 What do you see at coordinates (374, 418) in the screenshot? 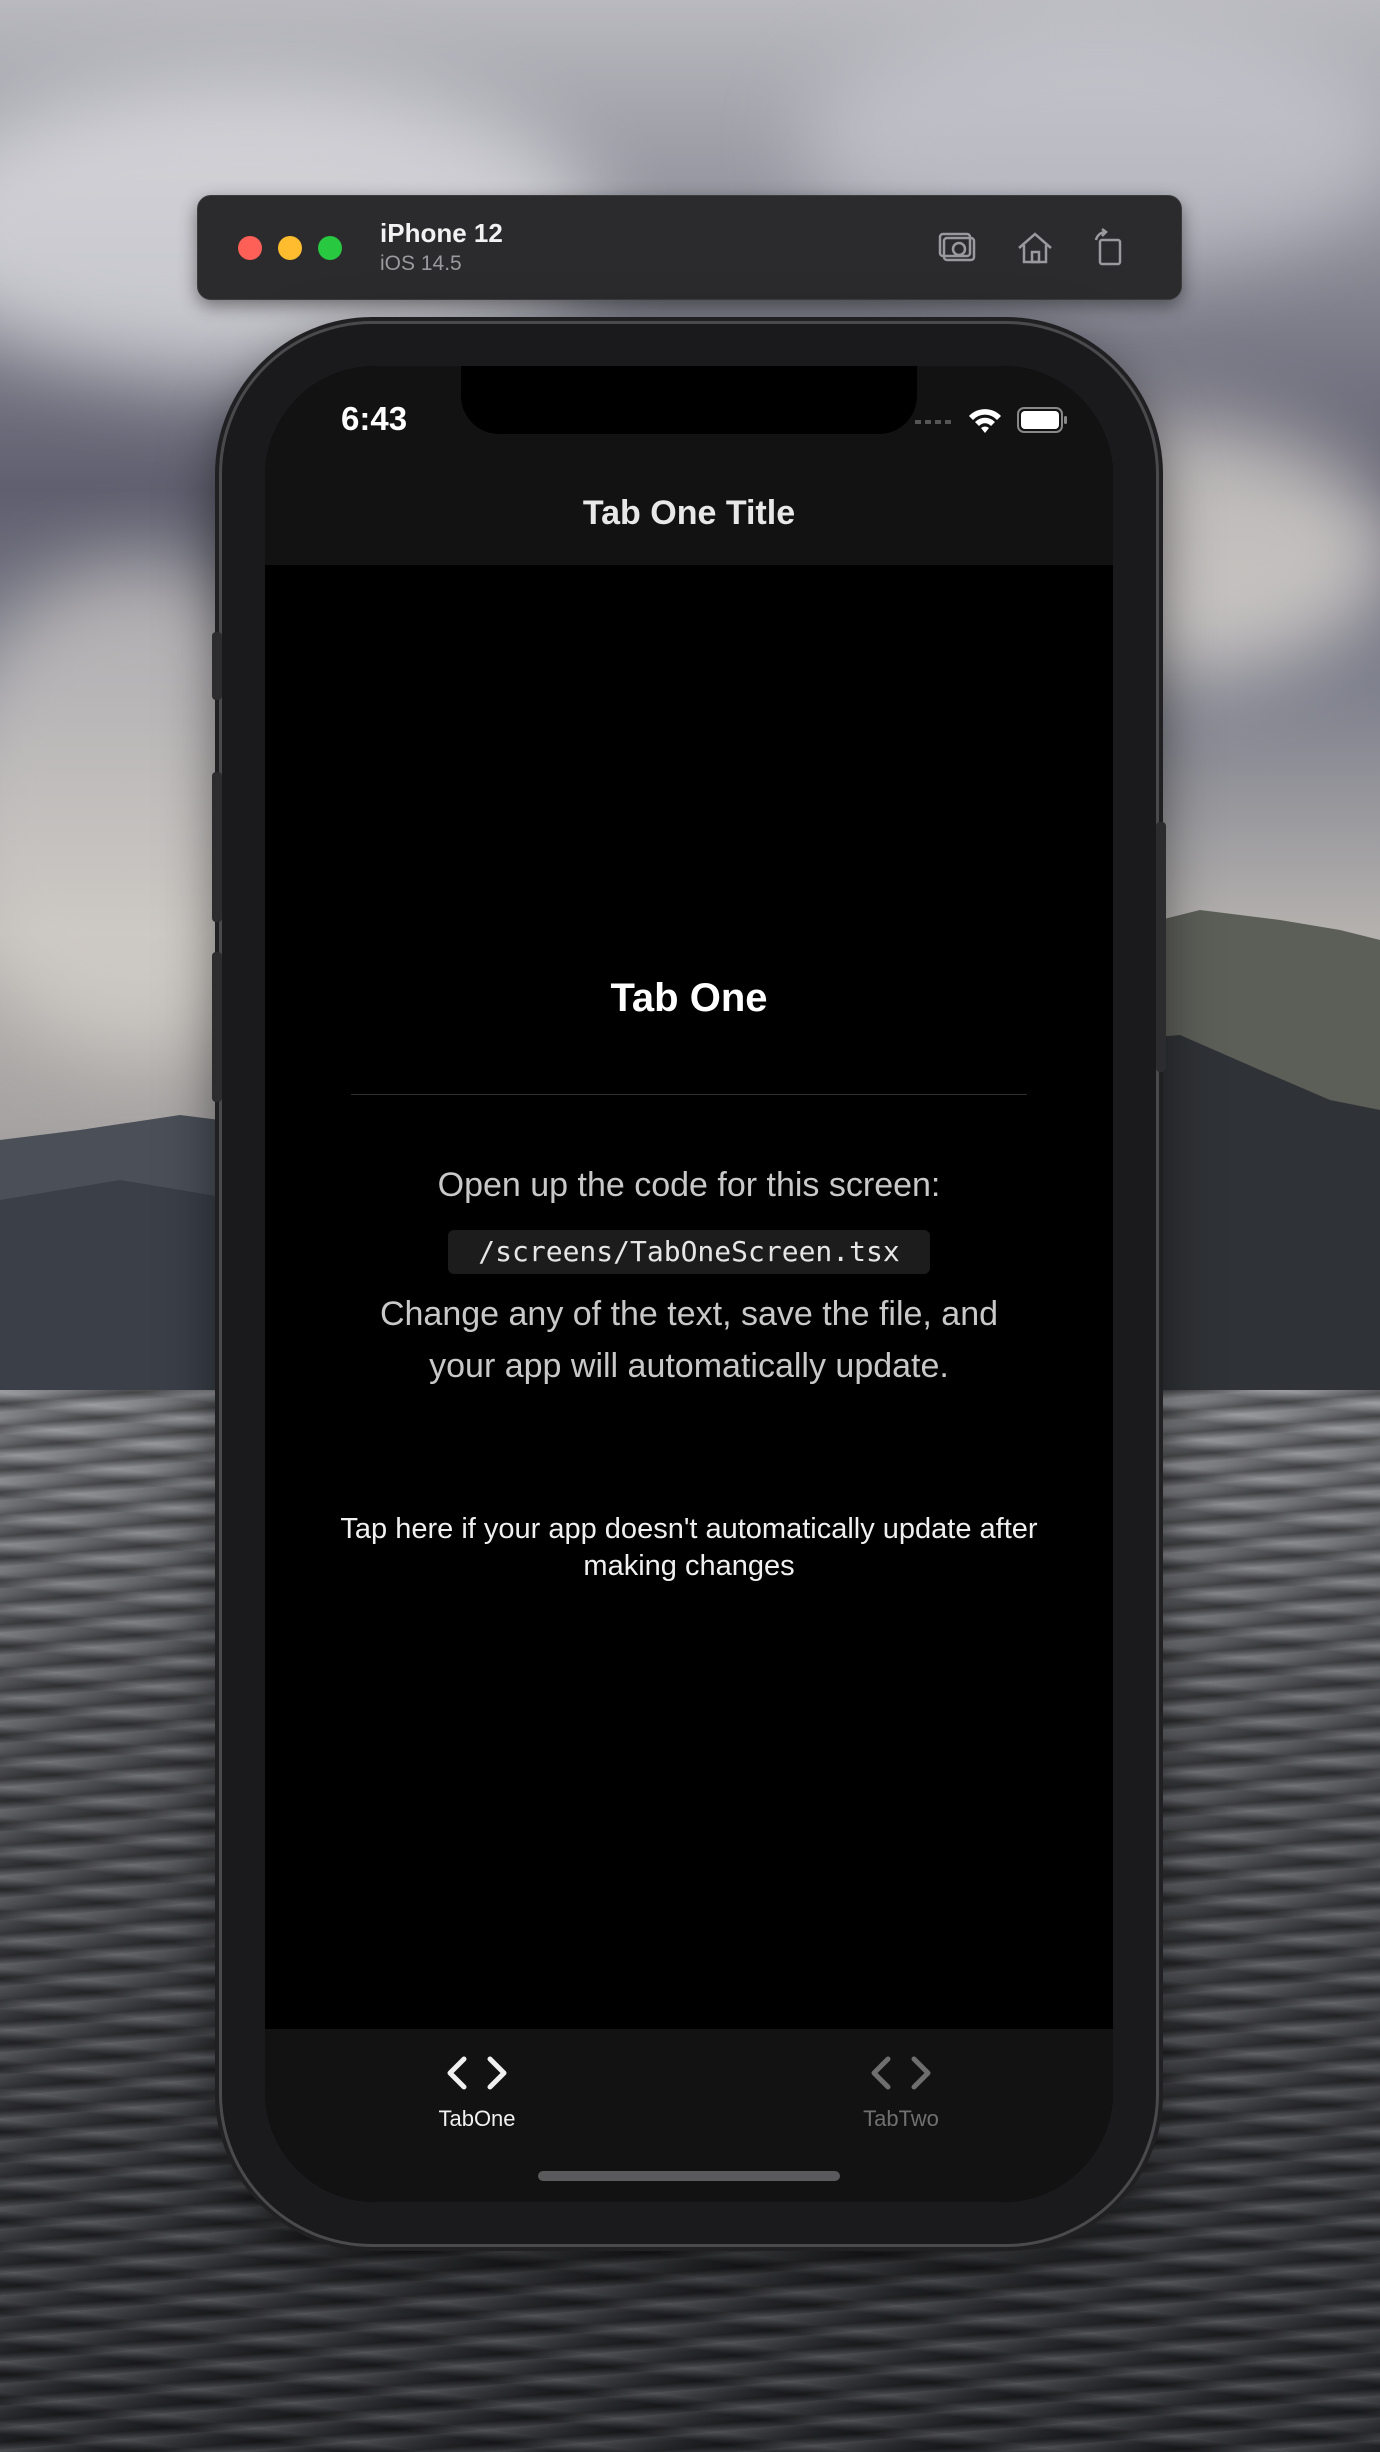
I see `status-time: 6:43` at bounding box center [374, 418].